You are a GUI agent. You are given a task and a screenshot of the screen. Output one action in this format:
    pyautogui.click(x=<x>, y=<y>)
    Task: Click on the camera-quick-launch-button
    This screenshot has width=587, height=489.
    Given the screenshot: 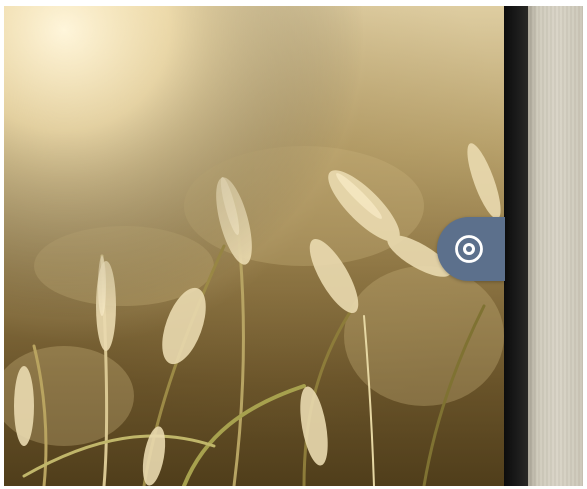 What is the action you would take?
    pyautogui.click(x=471, y=249)
    